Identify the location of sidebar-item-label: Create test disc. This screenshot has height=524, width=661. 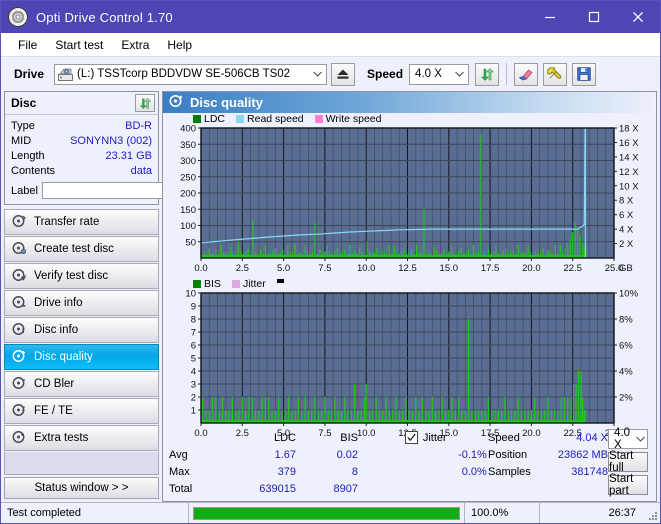
(74, 249).